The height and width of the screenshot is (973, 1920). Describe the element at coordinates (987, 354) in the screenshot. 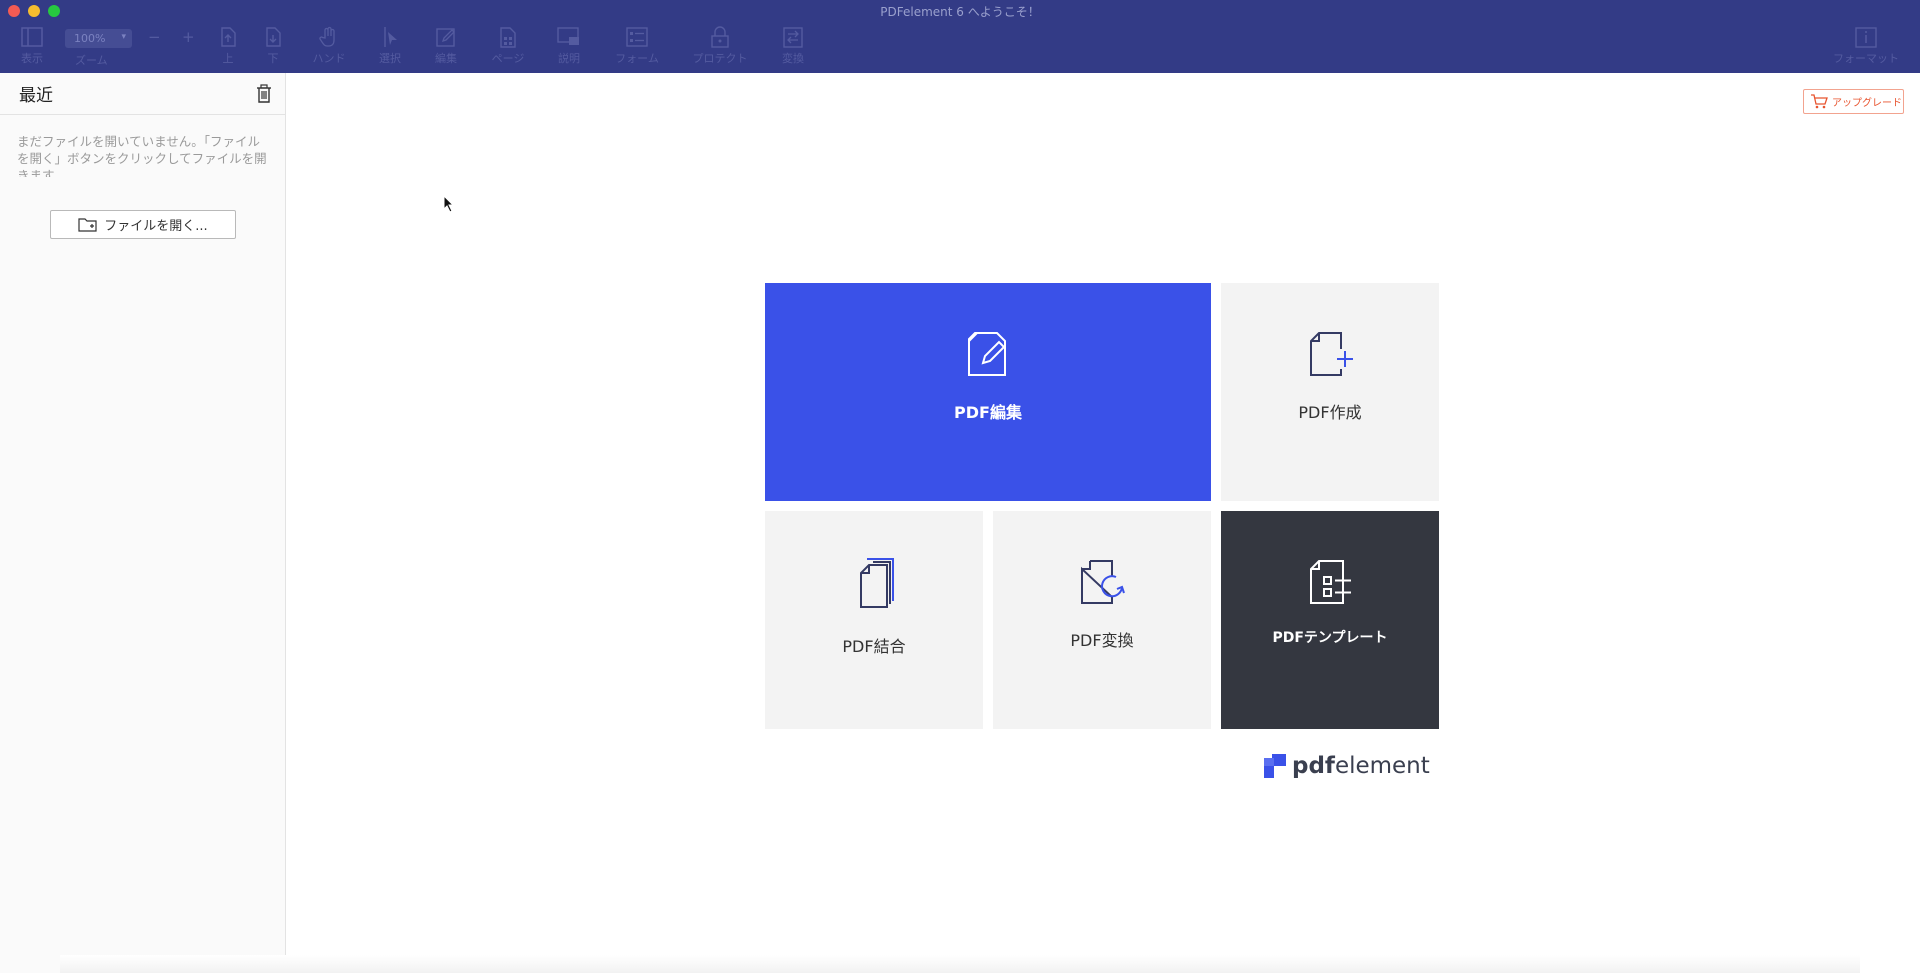

I see `edit-document-icon` at that location.